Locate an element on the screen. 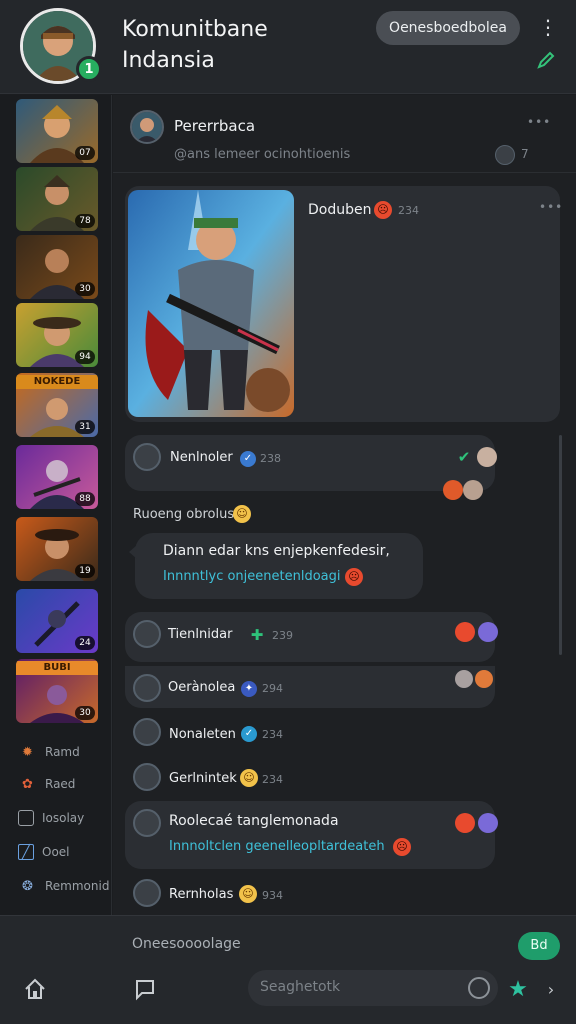  star-icon: ★ is located at coordinates (518, 989).